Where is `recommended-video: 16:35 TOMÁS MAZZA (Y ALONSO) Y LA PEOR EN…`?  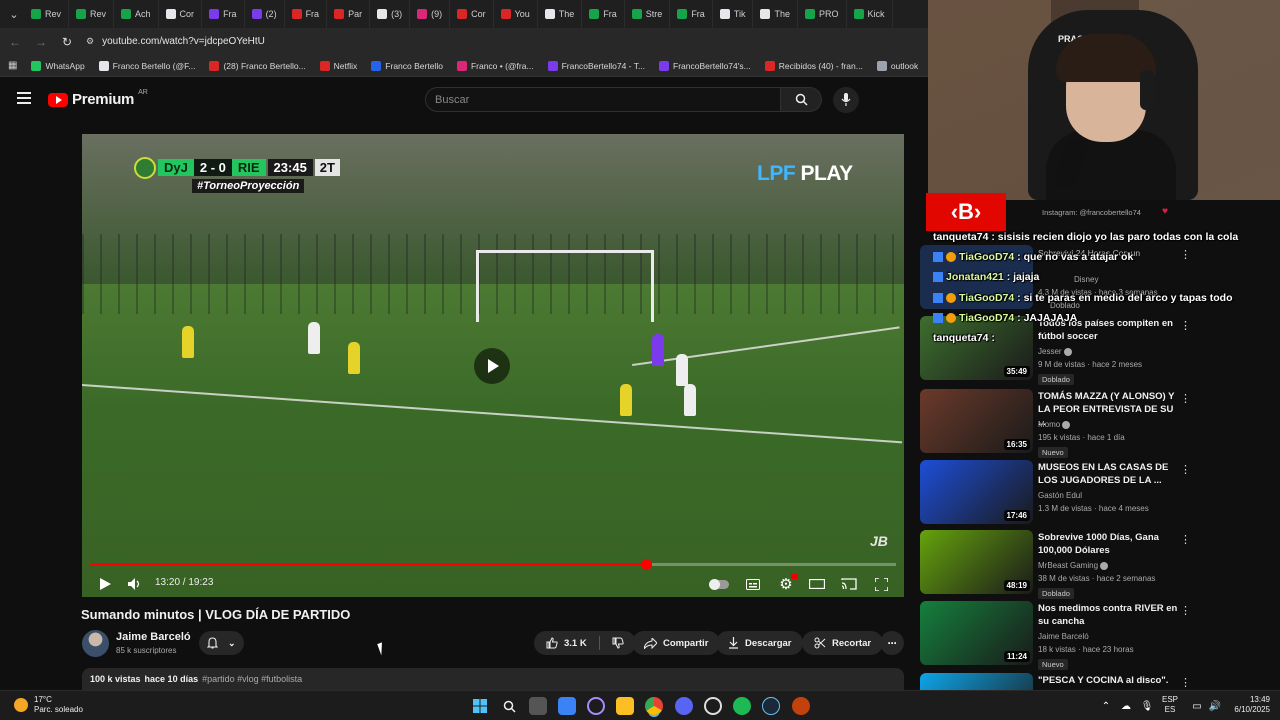 recommended-video: 16:35 TOMÁS MAZZA (Y ALONSO) Y LA PEOR EN… is located at coordinates (1100, 423).